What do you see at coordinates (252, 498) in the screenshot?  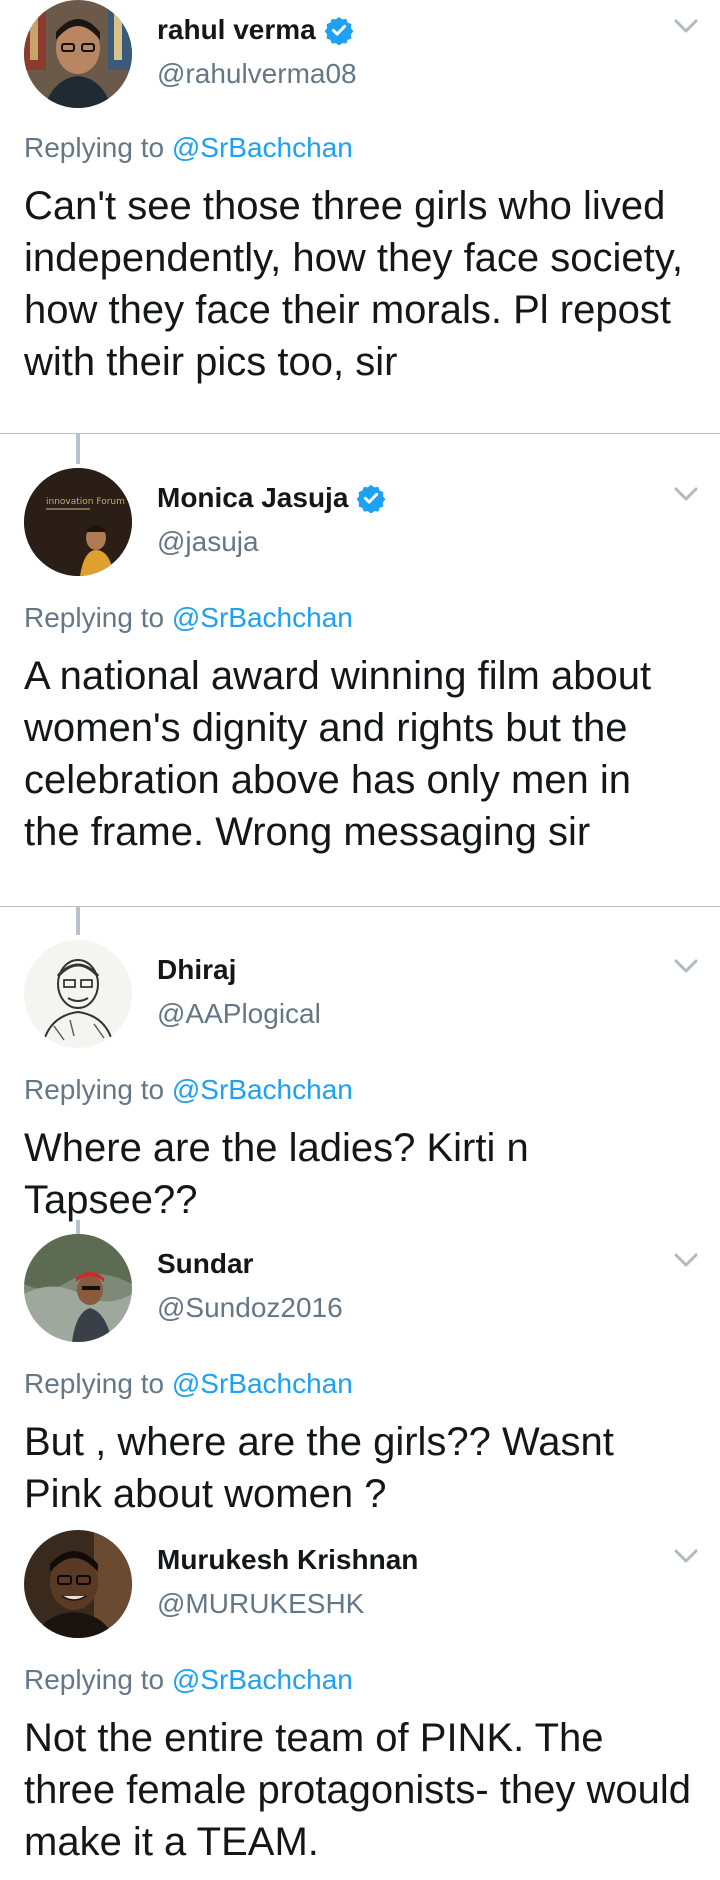 I see `display-name: Monica Jasuja` at bounding box center [252, 498].